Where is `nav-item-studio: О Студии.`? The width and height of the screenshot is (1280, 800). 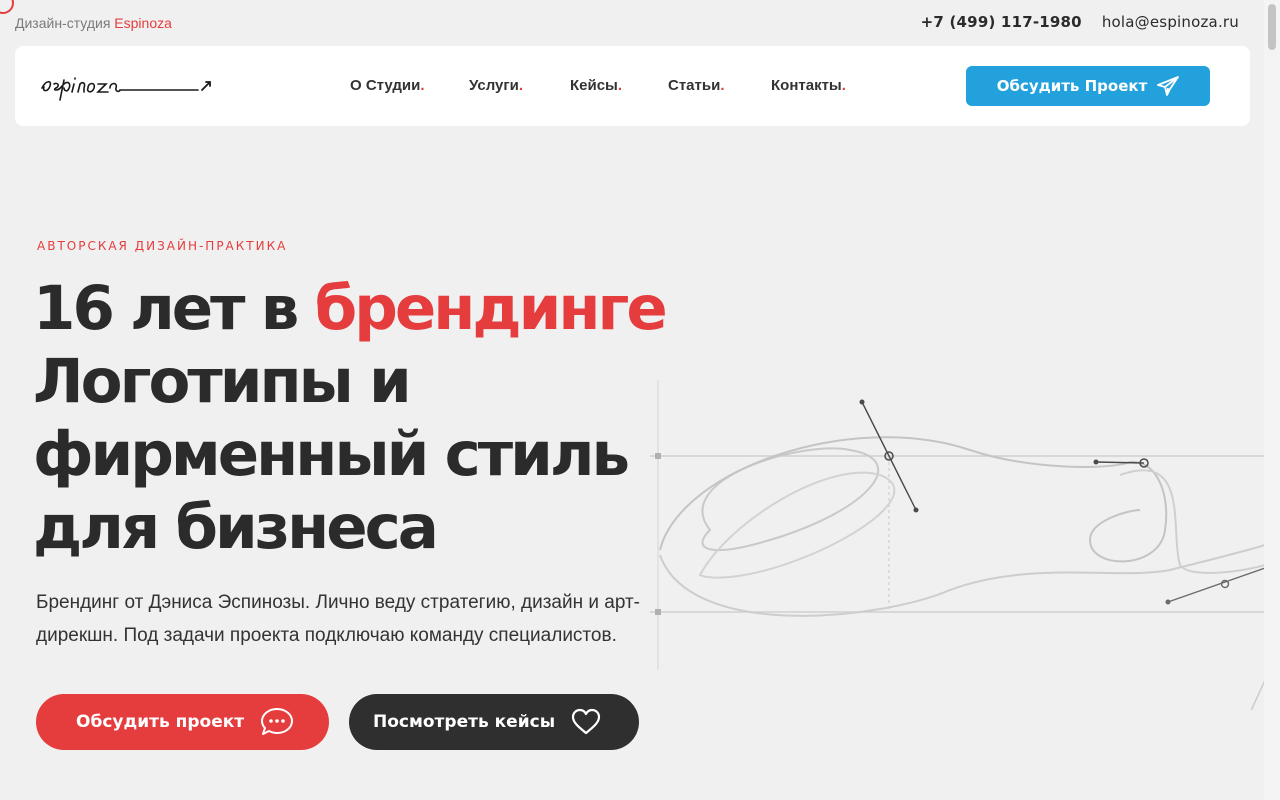
nav-item-studio: О Студии. is located at coordinates (409, 85).